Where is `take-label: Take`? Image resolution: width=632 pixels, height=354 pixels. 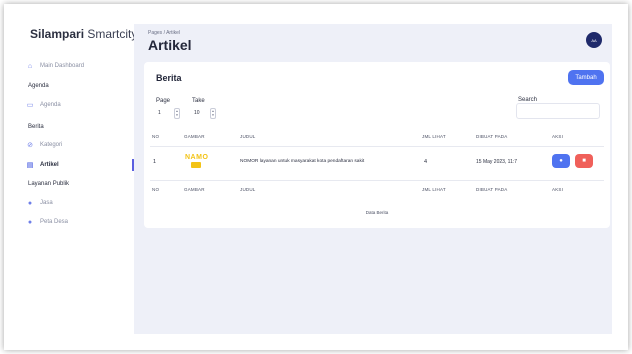
take-label: Take is located at coordinates (198, 101).